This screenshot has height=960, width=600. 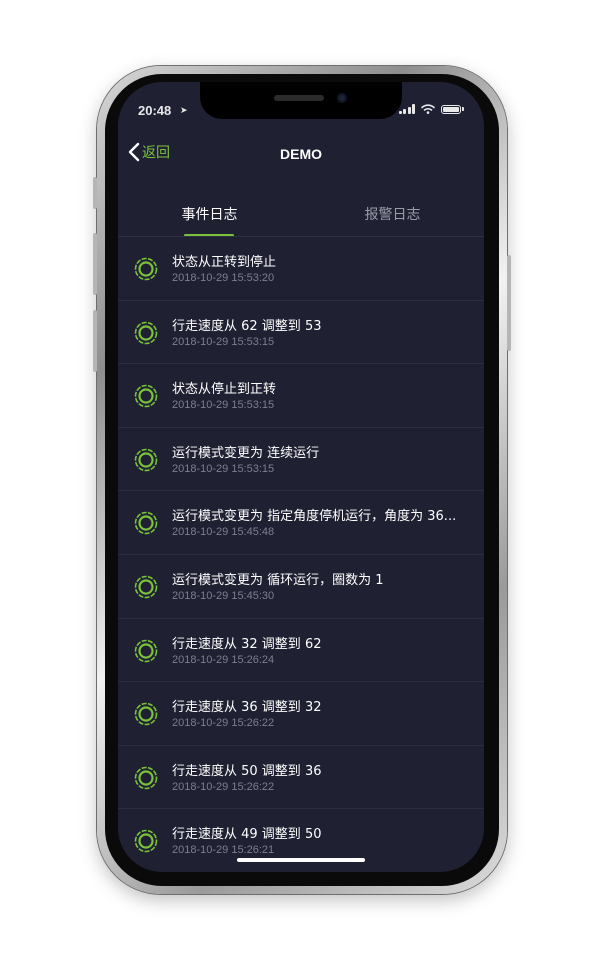 I want to click on tab-bar: 事件日志 报警日志, so click(x=301, y=215).